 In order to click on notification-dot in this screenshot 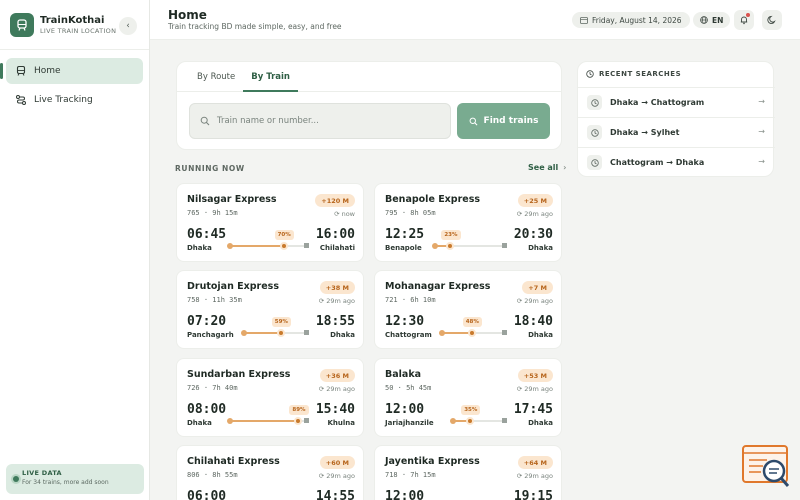, I will do `click(748, 15)`.